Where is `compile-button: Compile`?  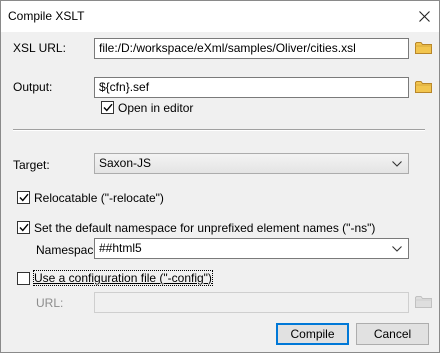
compile-button: Compile is located at coordinates (312, 334).